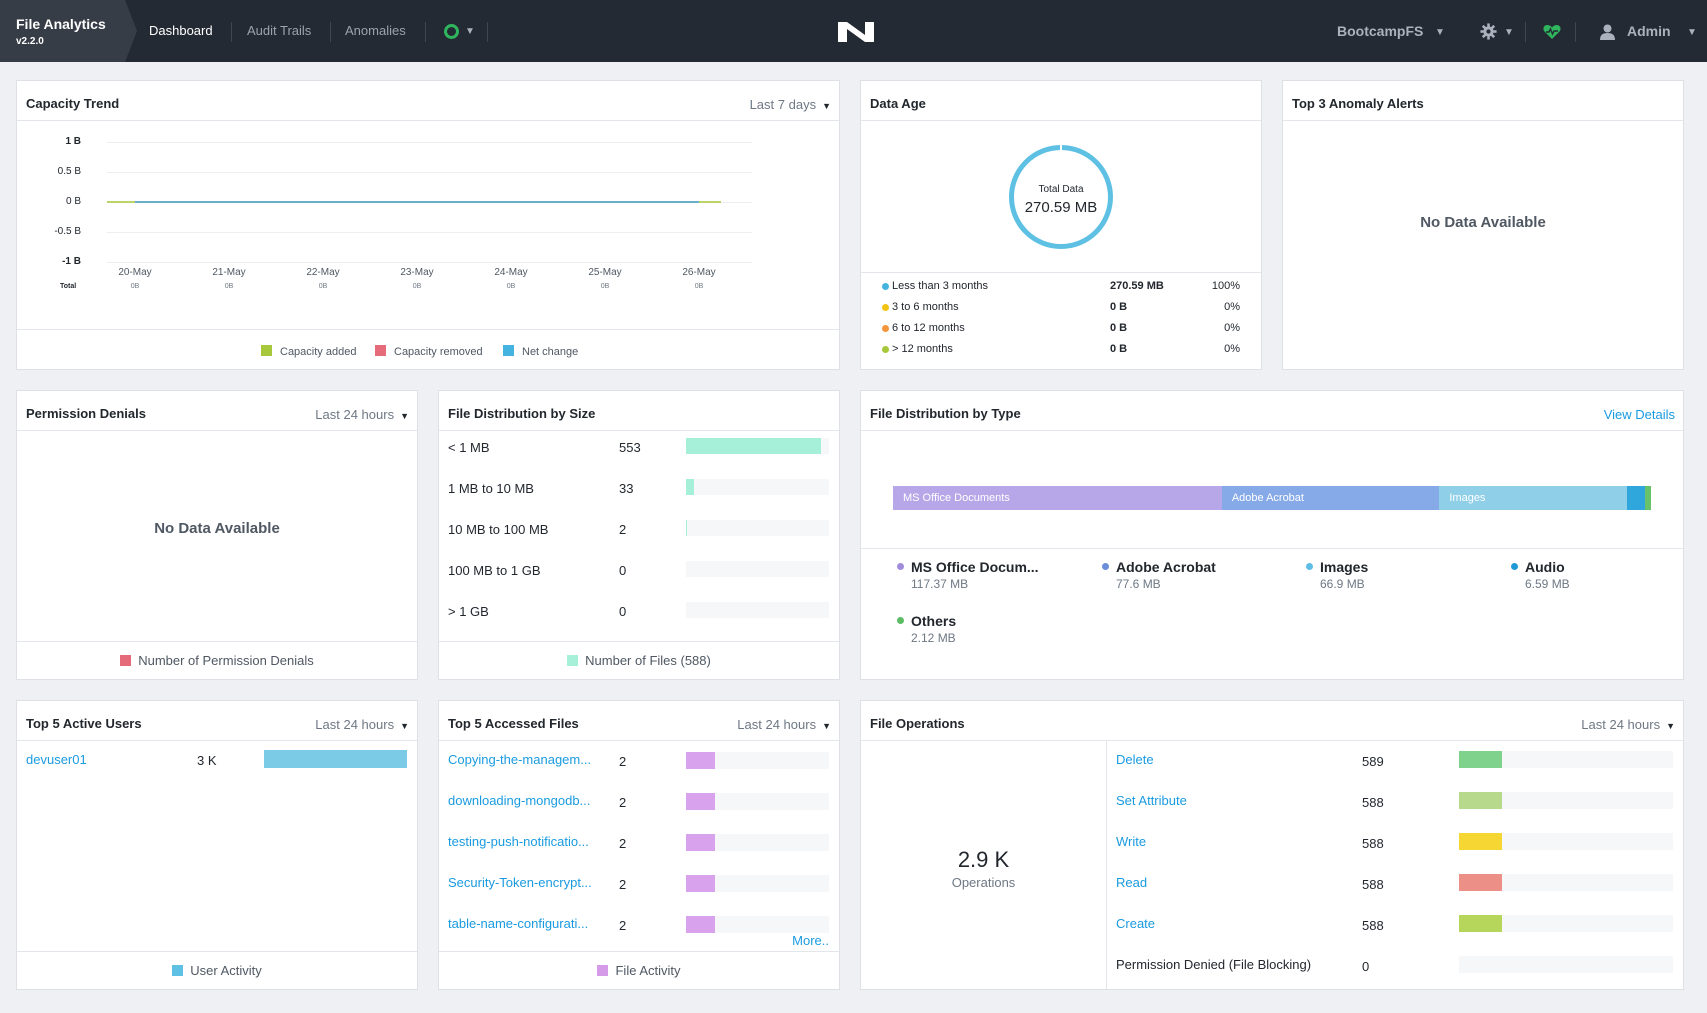 The width and height of the screenshot is (1707, 1013). I want to click on status-indicator-icon, so click(451, 31).